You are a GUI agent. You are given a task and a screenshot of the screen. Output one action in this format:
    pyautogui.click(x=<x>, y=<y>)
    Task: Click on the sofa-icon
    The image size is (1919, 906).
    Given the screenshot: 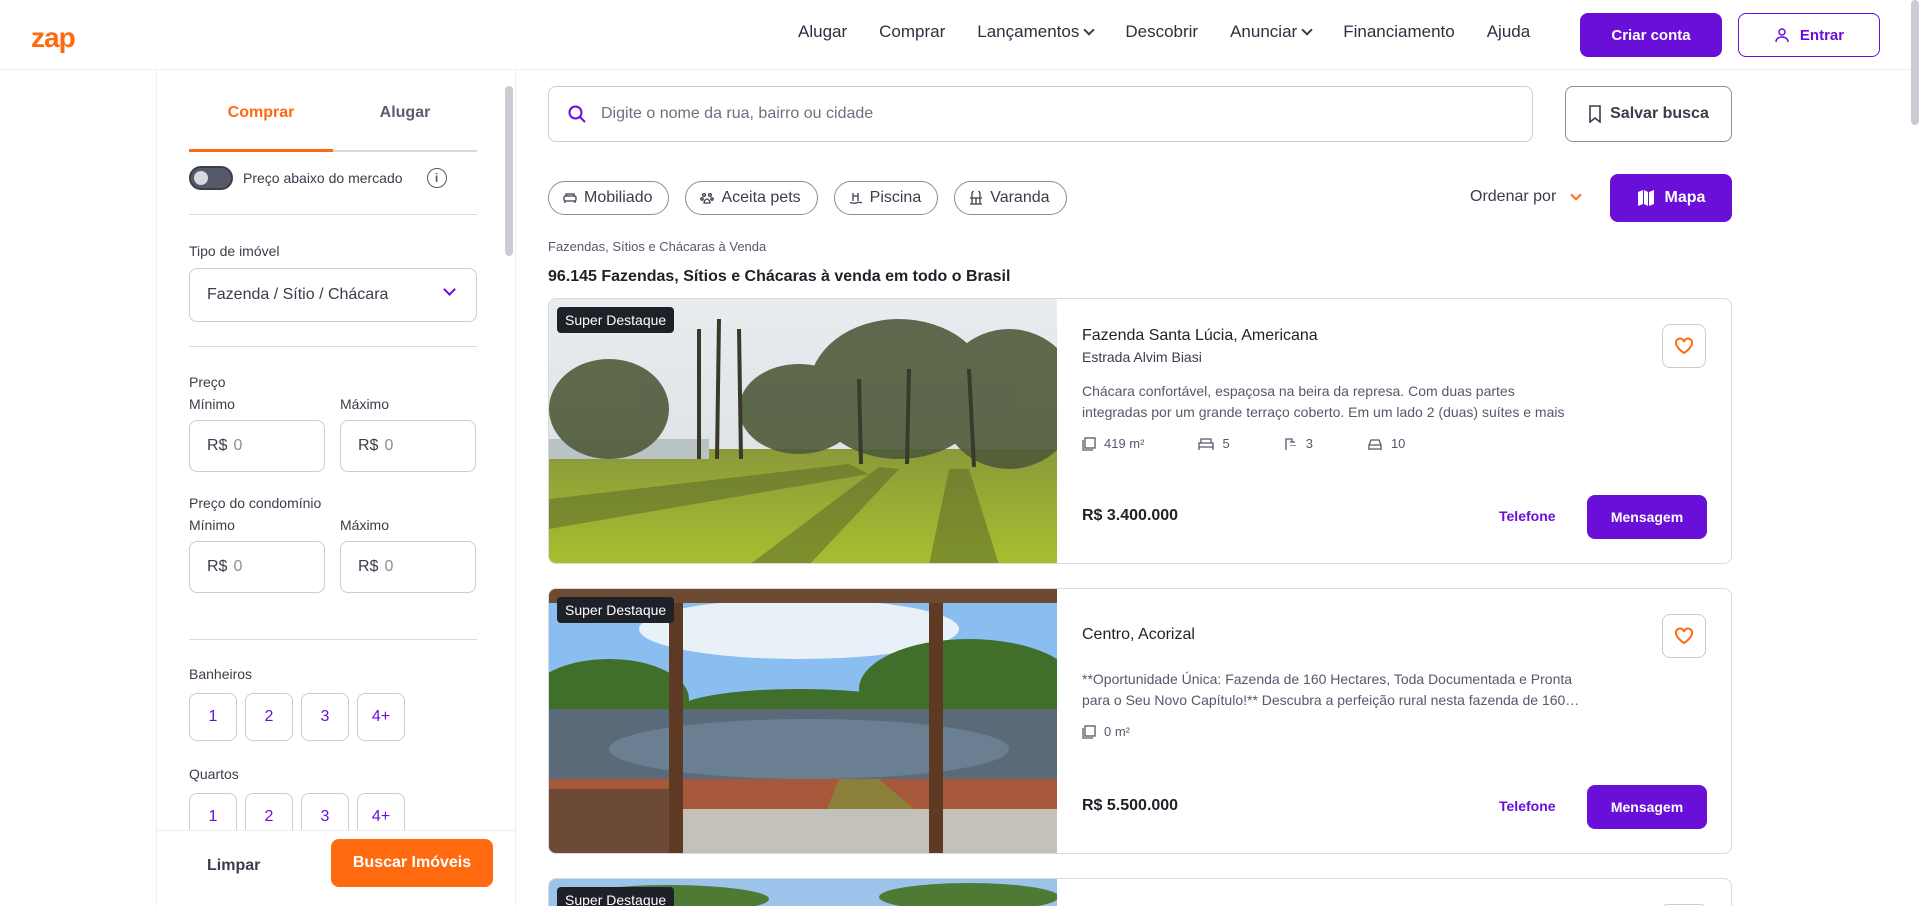 What is the action you would take?
    pyautogui.click(x=570, y=198)
    